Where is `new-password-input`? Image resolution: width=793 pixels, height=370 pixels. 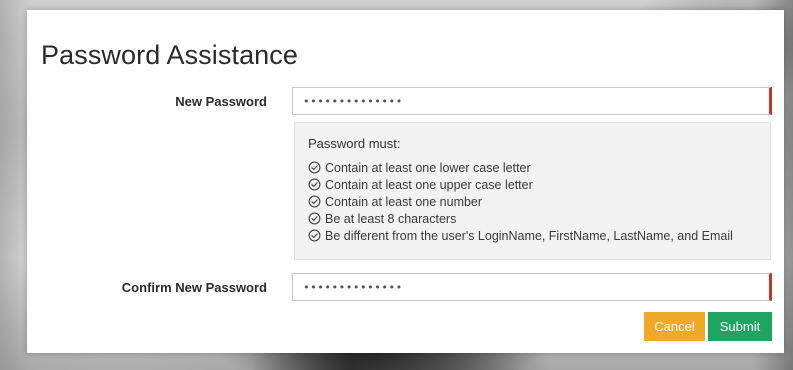 new-password-input is located at coordinates (532, 101).